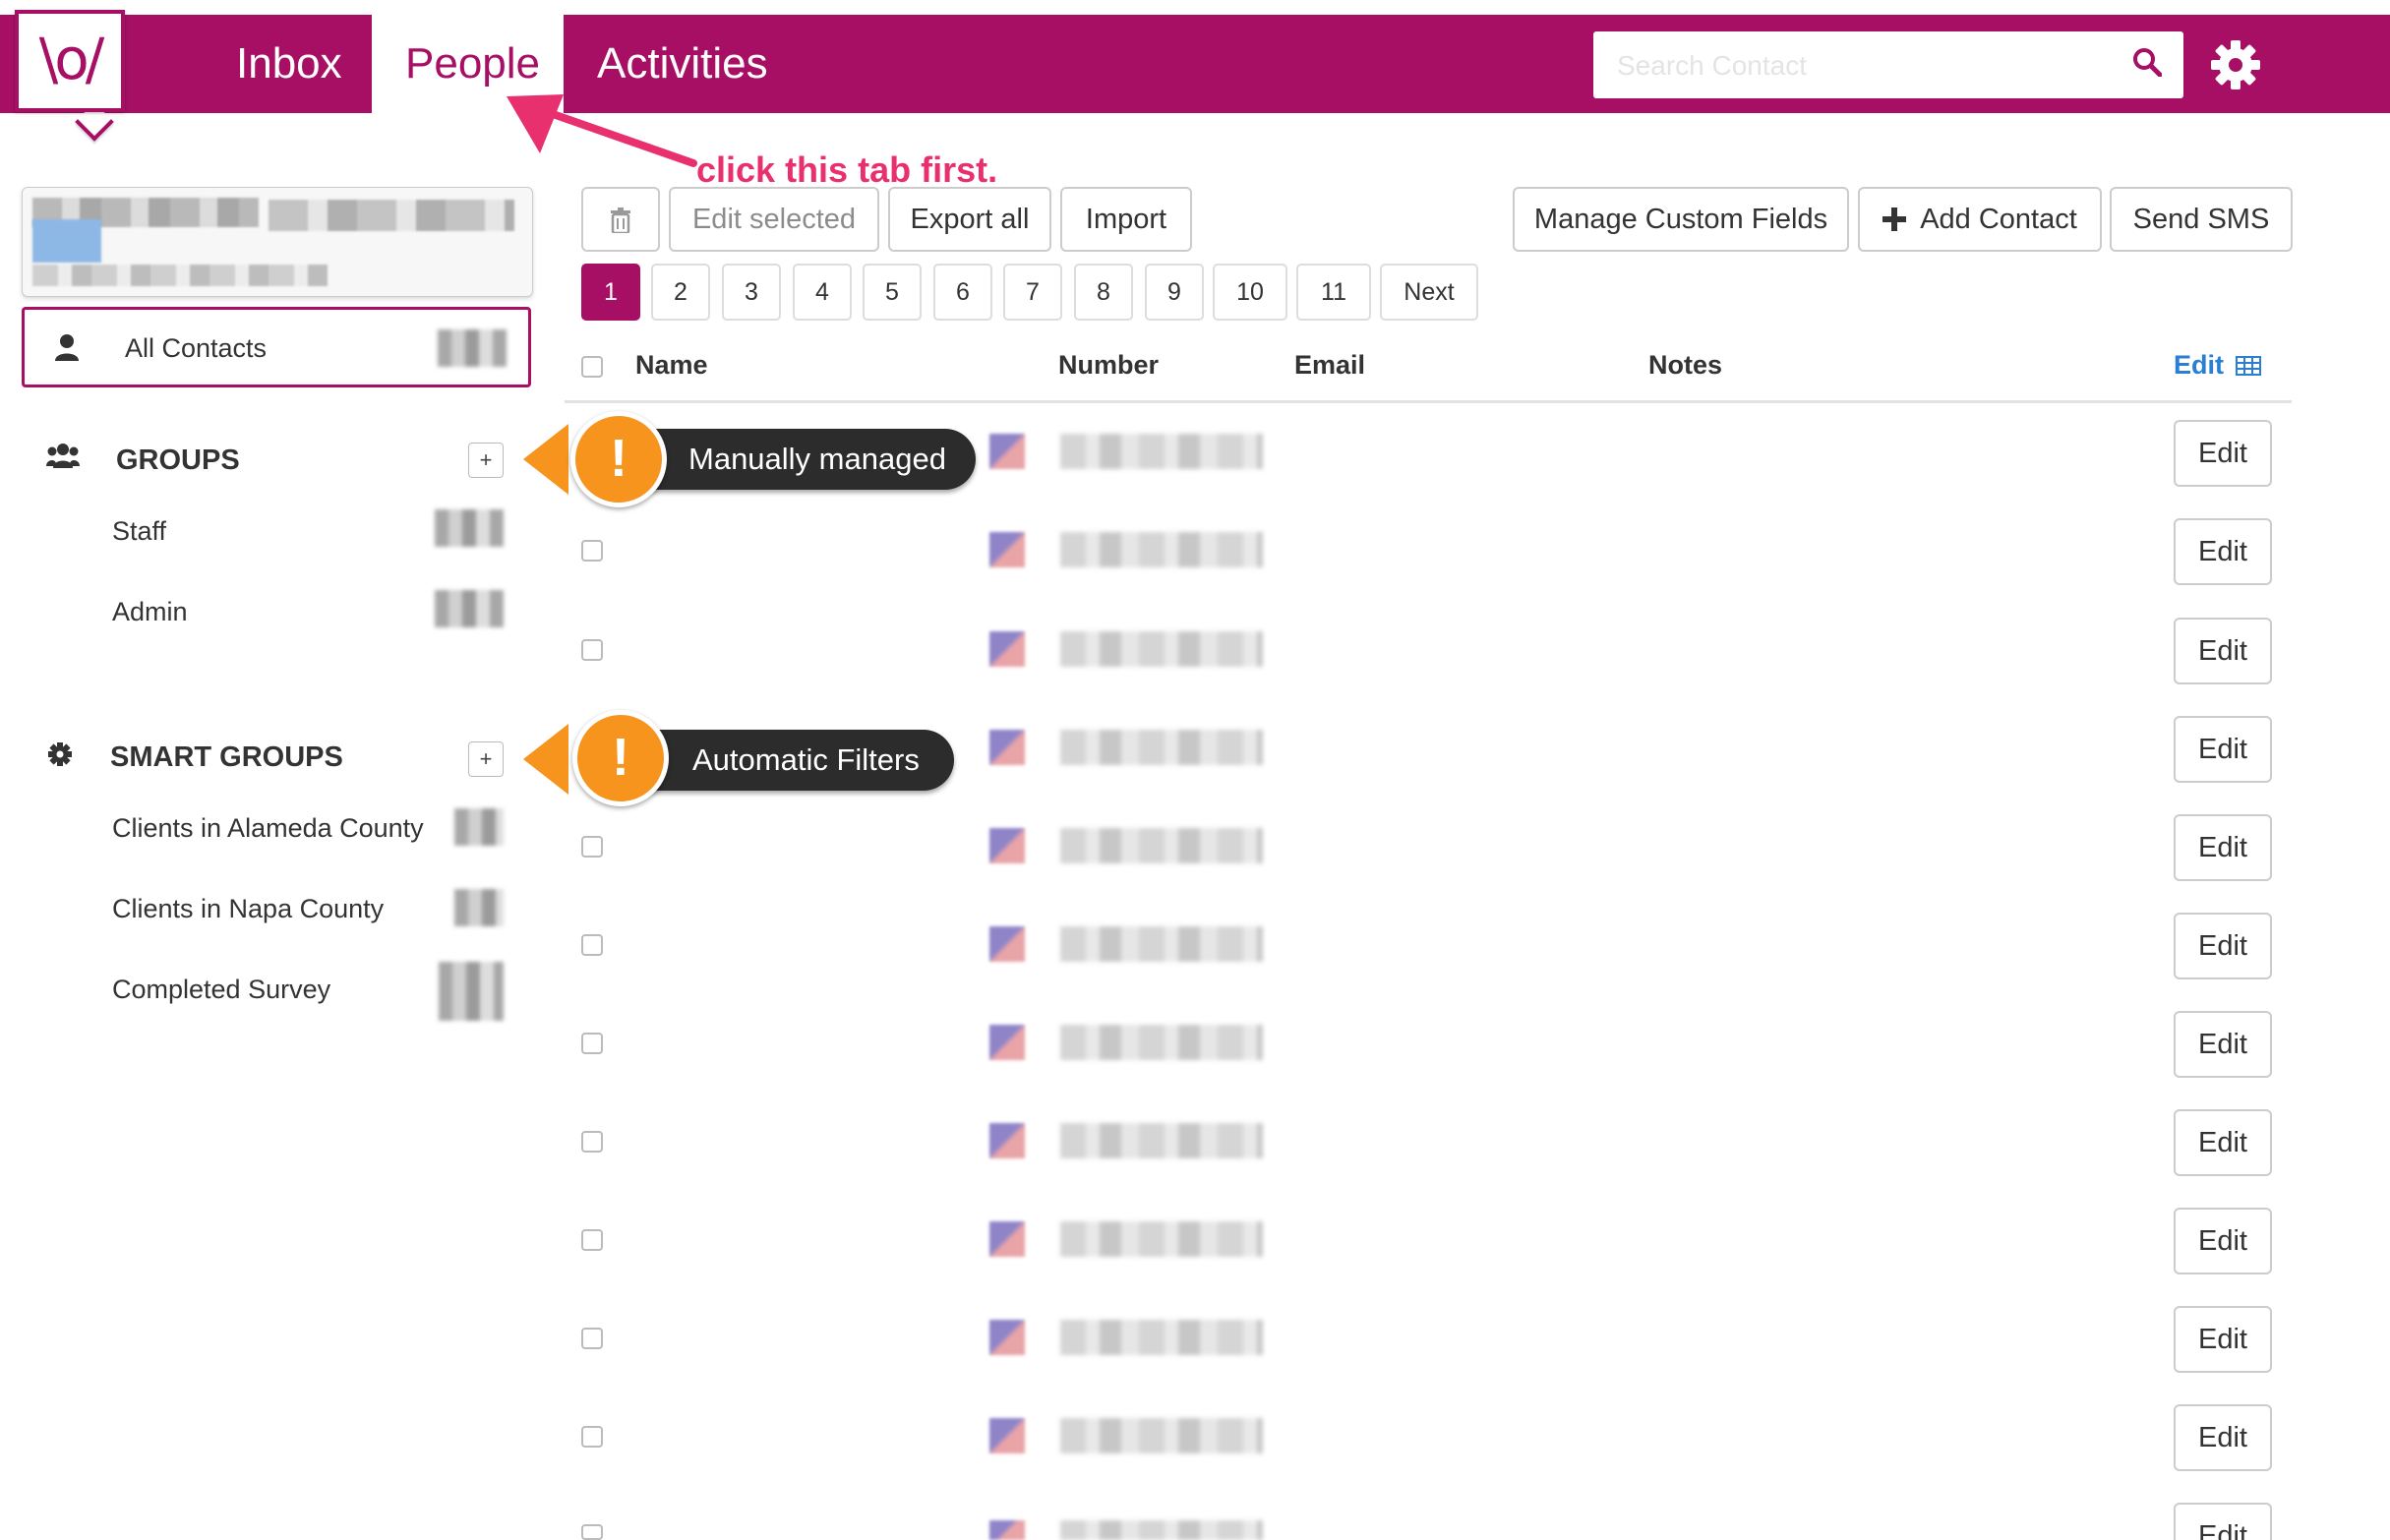 Image resolution: width=2390 pixels, height=1540 pixels. I want to click on next-page-button: Next, so click(1429, 293).